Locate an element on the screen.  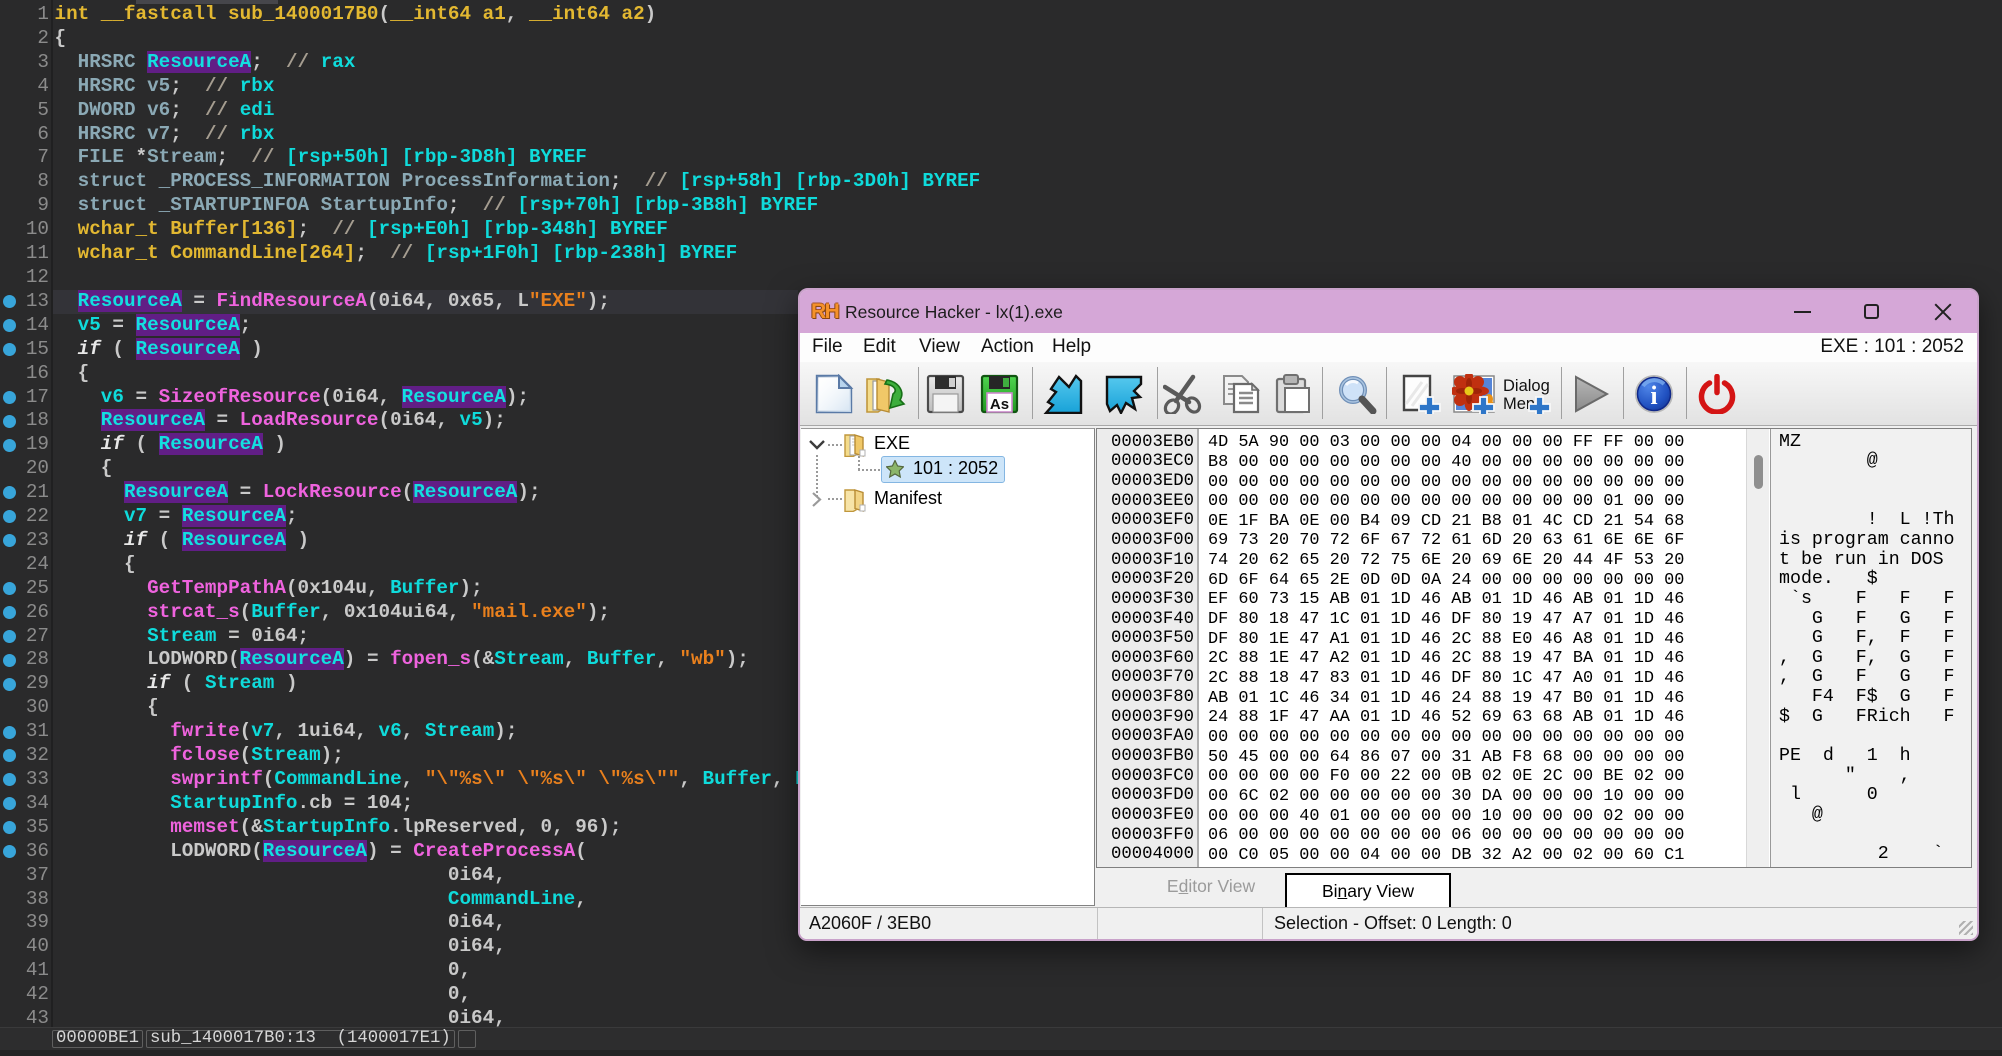
svg-text: As is located at coordinates (999, 404).